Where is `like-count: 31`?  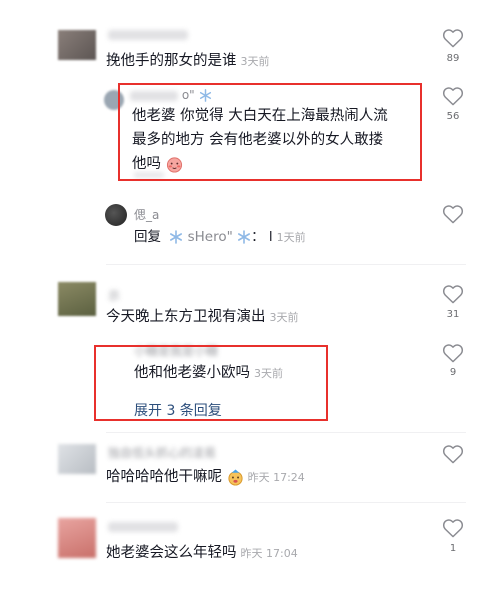 like-count: 31 is located at coordinates (453, 314).